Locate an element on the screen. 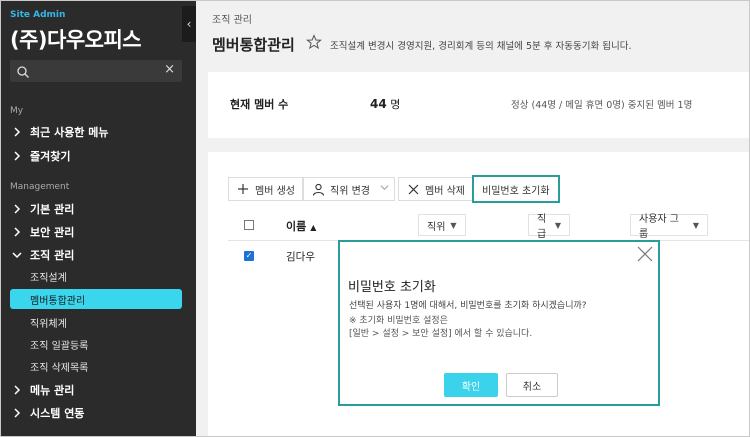 The width and height of the screenshot is (750, 437). sidebar-item-label: 최근 사용한 메뉴 is located at coordinates (69, 132).